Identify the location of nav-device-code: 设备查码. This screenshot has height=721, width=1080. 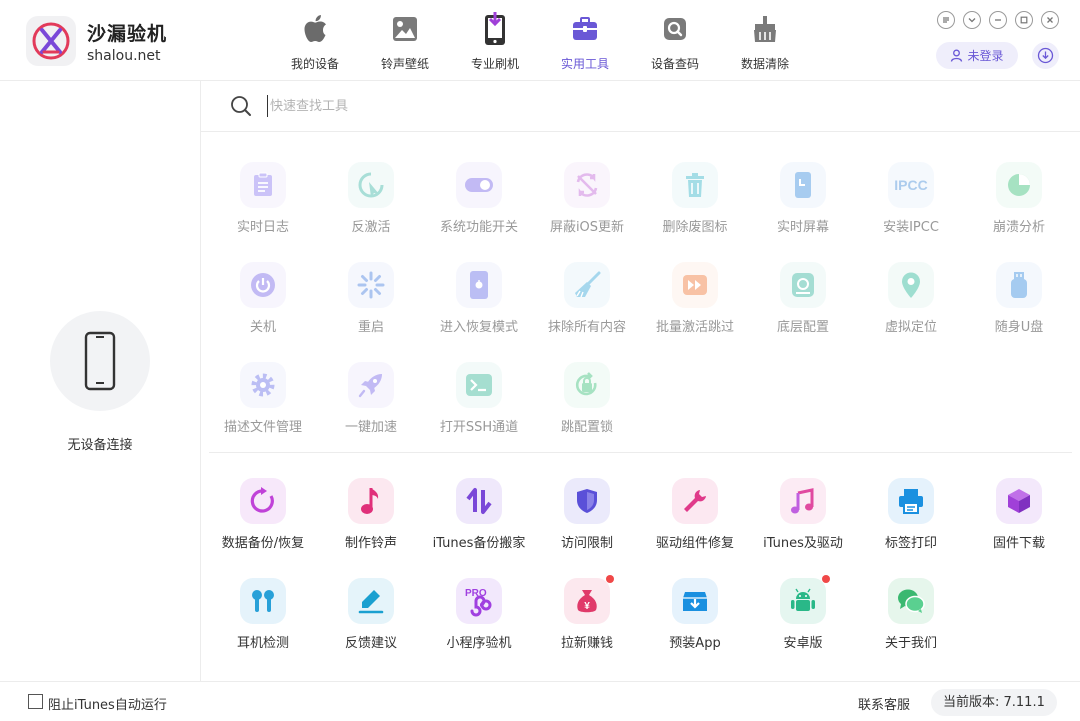
(675, 43).